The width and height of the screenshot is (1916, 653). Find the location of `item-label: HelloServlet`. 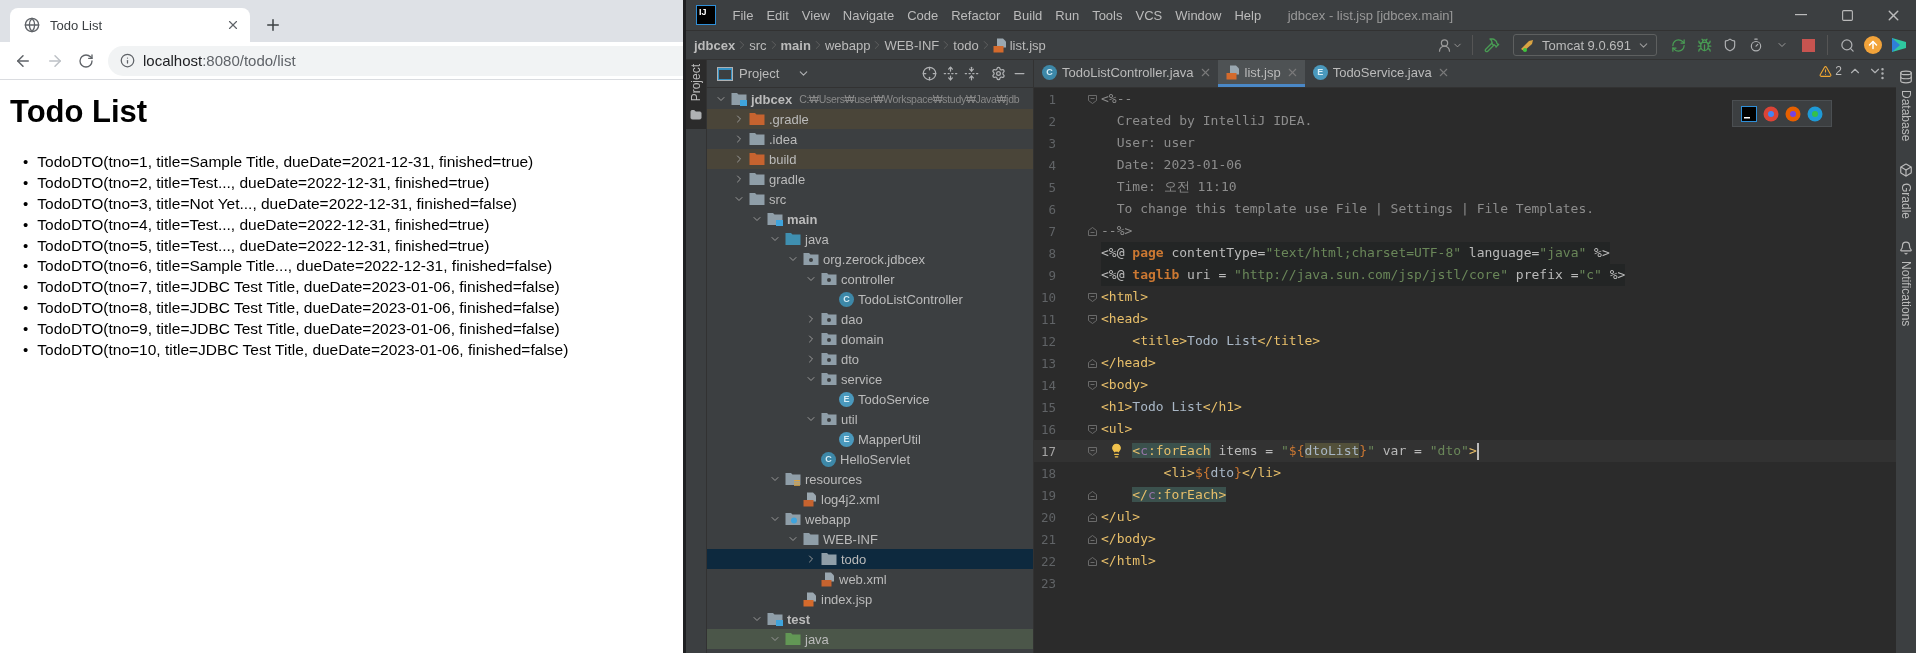

item-label: HelloServlet is located at coordinates (875, 459).